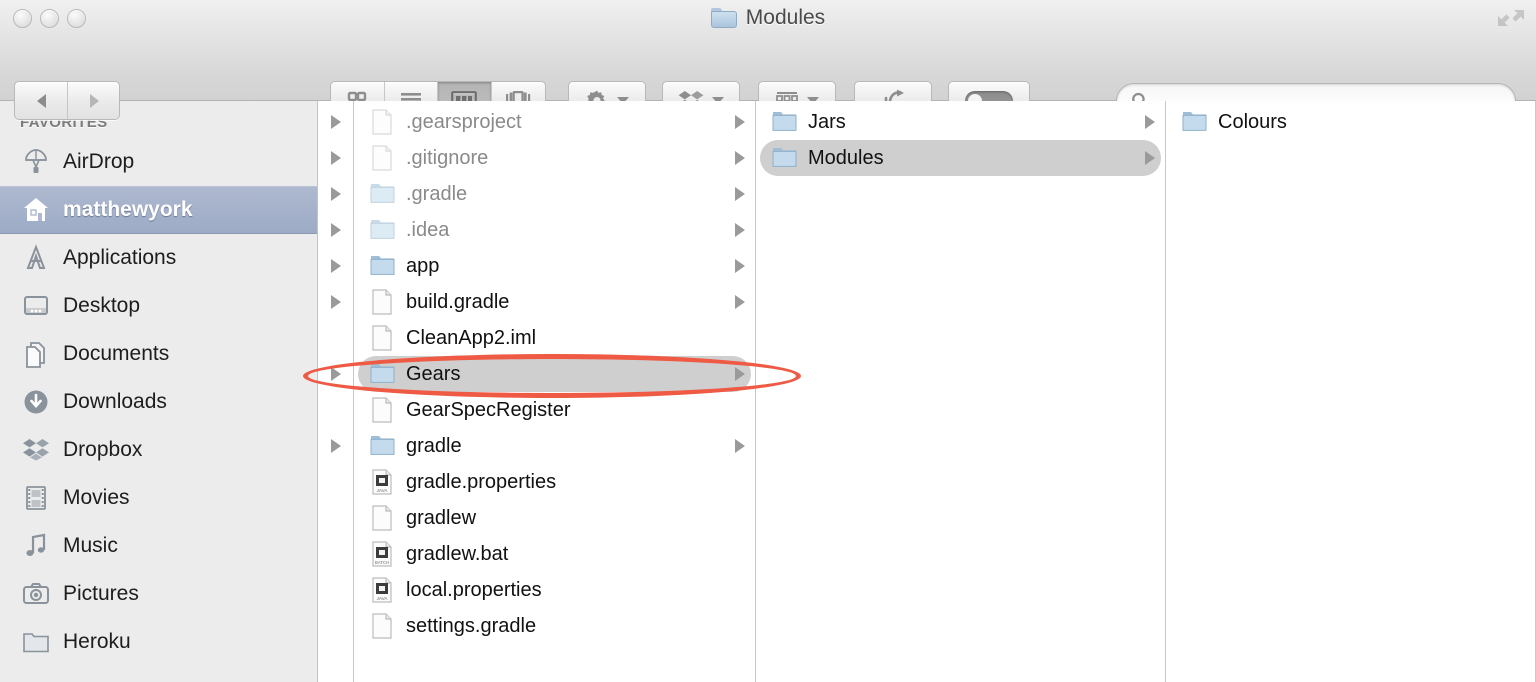 This screenshot has width=1536, height=682. I want to click on file-row: build.gradle, so click(554, 302).